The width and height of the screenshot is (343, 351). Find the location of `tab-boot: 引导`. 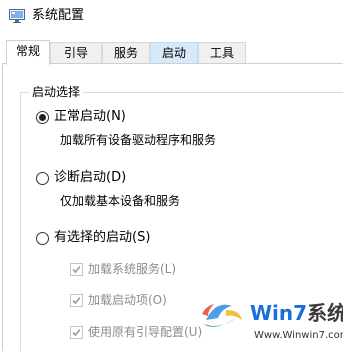

tab-boot: 引导 is located at coordinates (76, 53).